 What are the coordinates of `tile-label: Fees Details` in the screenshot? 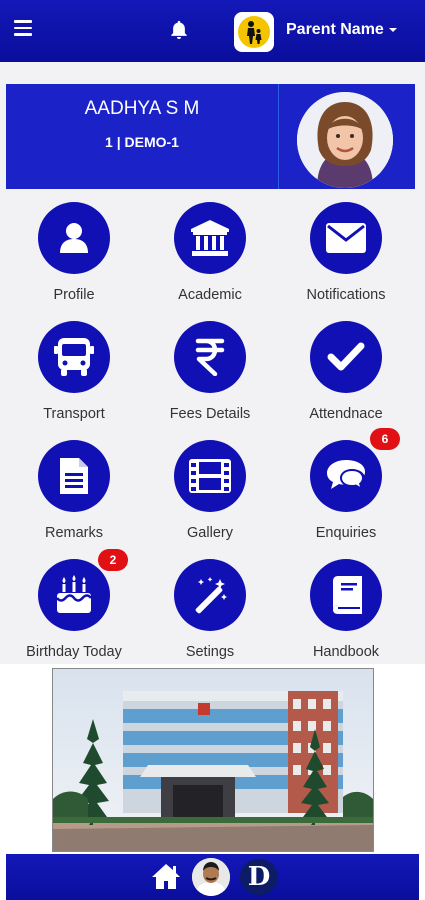 It's located at (210, 414).